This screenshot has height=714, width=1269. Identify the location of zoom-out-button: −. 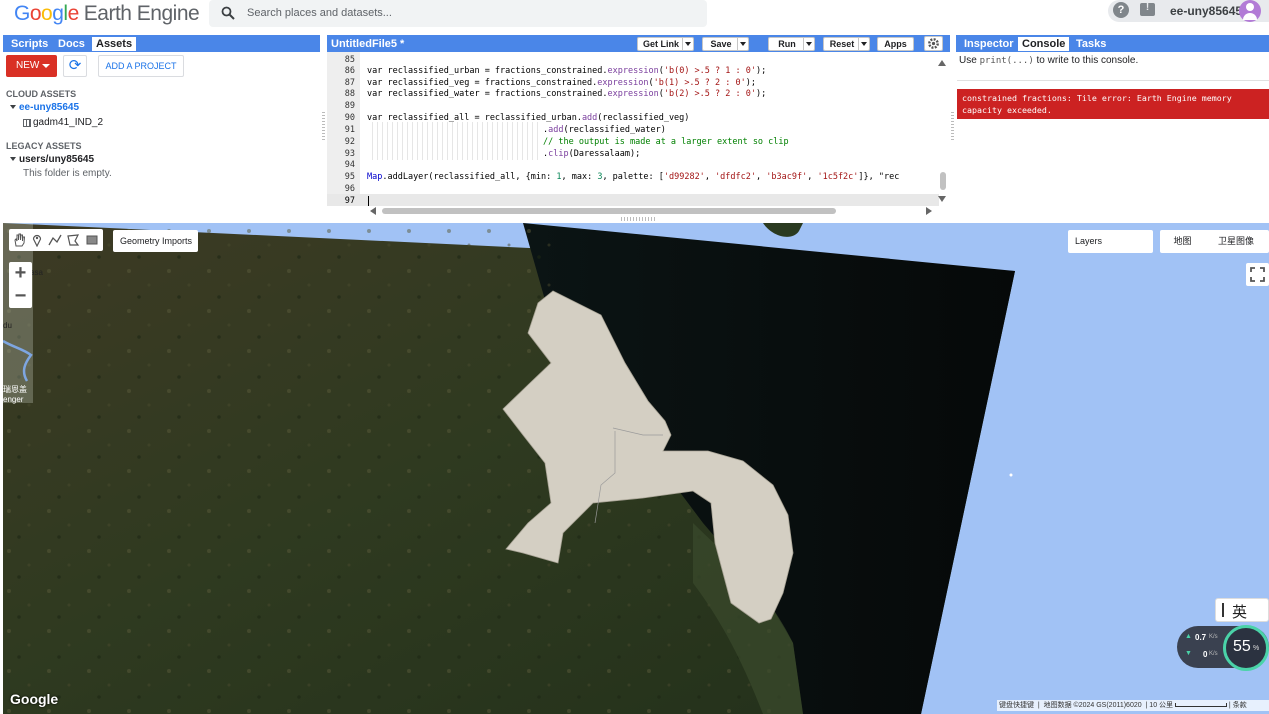
(20, 296).